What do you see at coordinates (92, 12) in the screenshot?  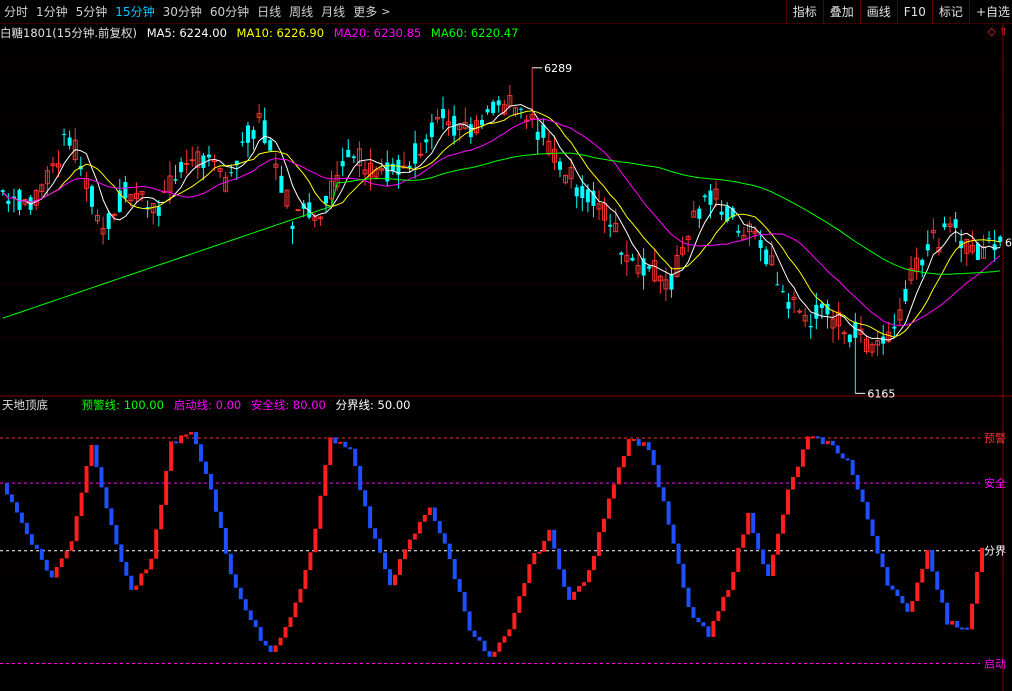 I see `tab-period-2: 5分钟` at bounding box center [92, 12].